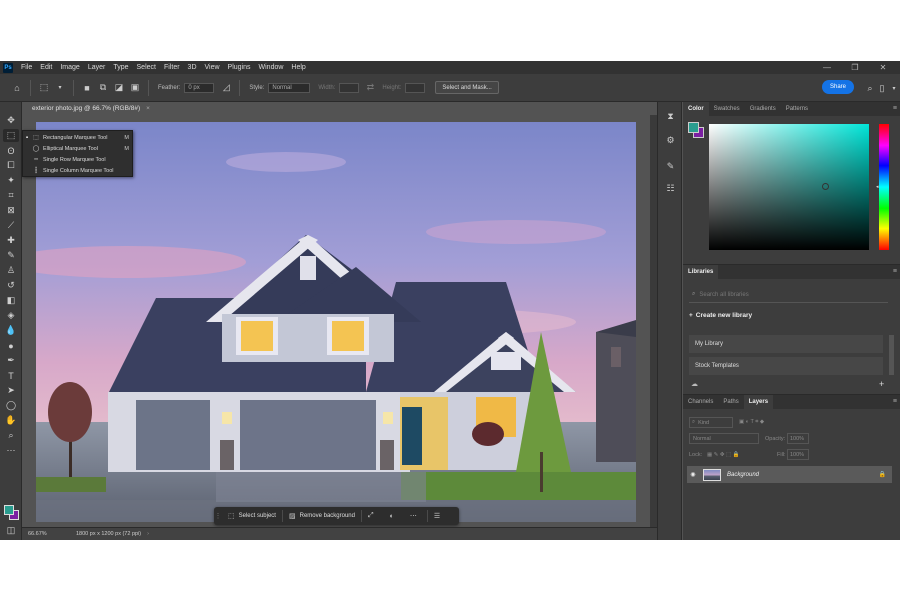 The width and height of the screenshot is (900, 600). What do you see at coordinates (439, 516) in the screenshot?
I see `bar-settings-button: ☰` at bounding box center [439, 516].